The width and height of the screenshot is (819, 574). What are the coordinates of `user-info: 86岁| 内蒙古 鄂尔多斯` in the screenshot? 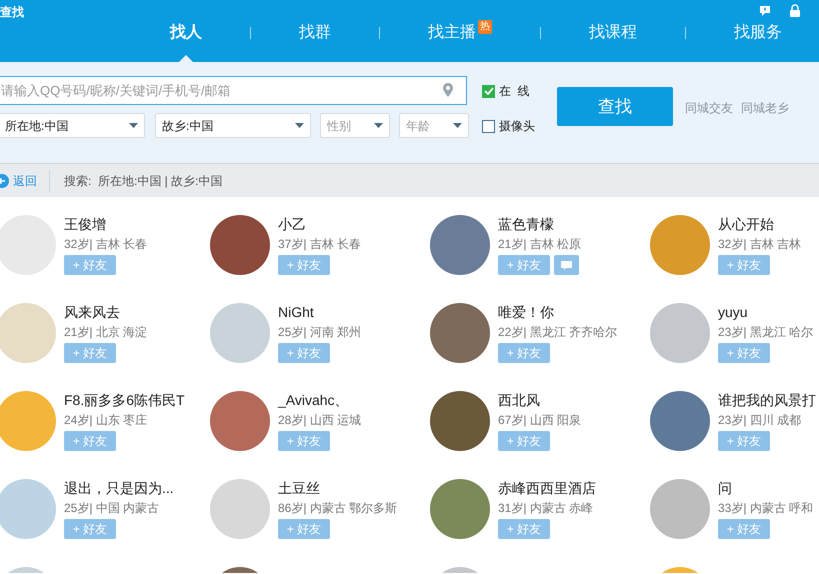 It's located at (338, 508).